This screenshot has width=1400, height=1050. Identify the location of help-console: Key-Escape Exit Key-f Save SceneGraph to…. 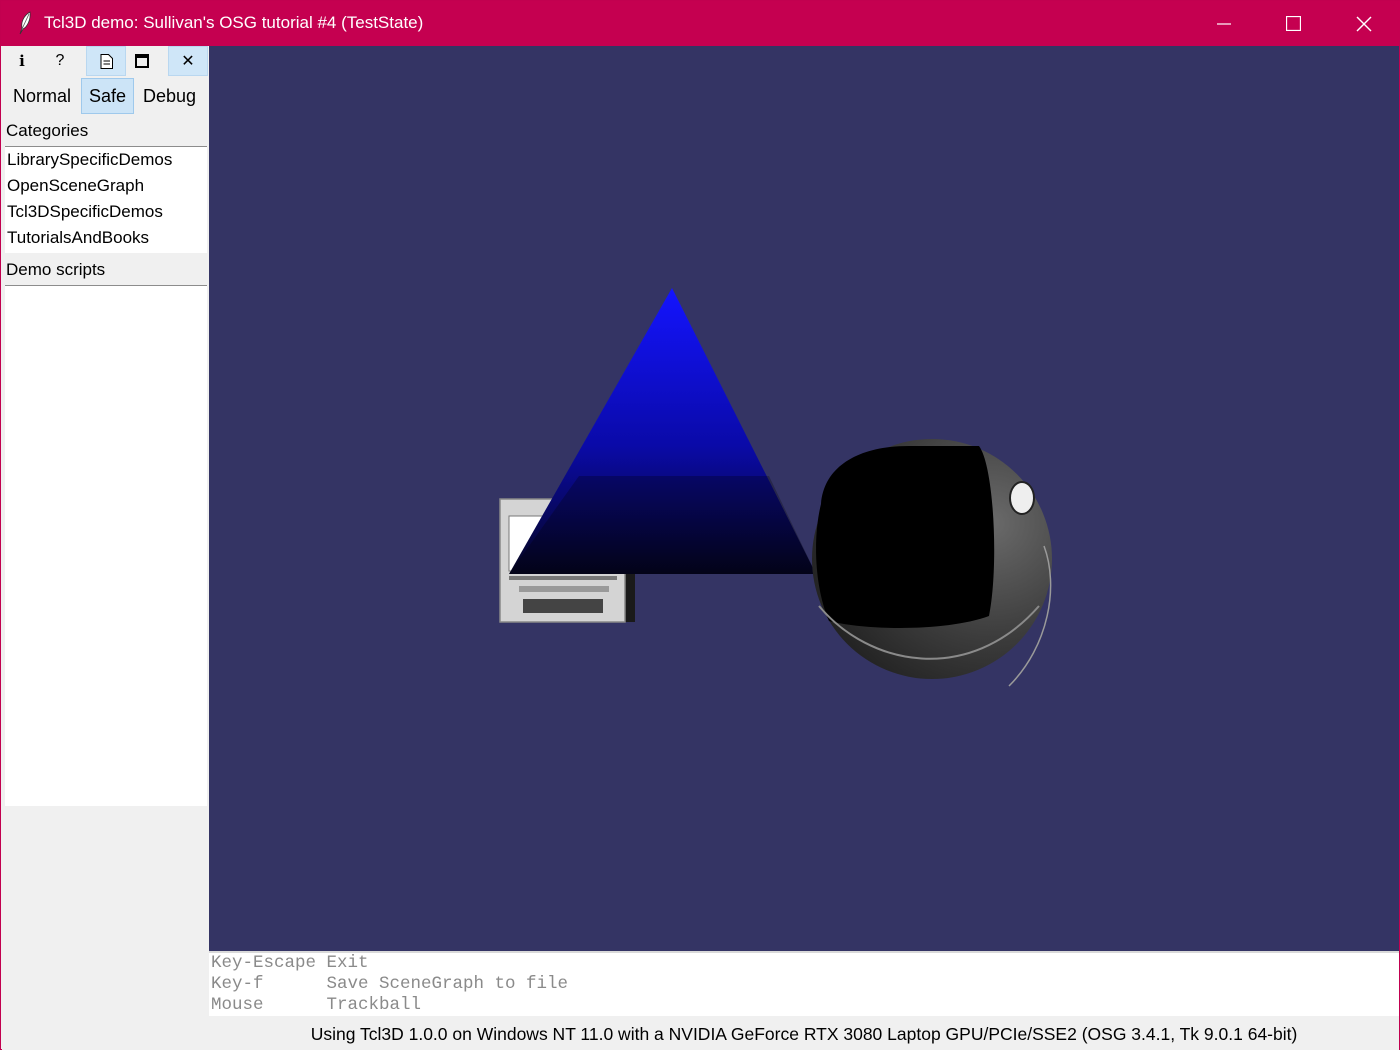
(804, 983).